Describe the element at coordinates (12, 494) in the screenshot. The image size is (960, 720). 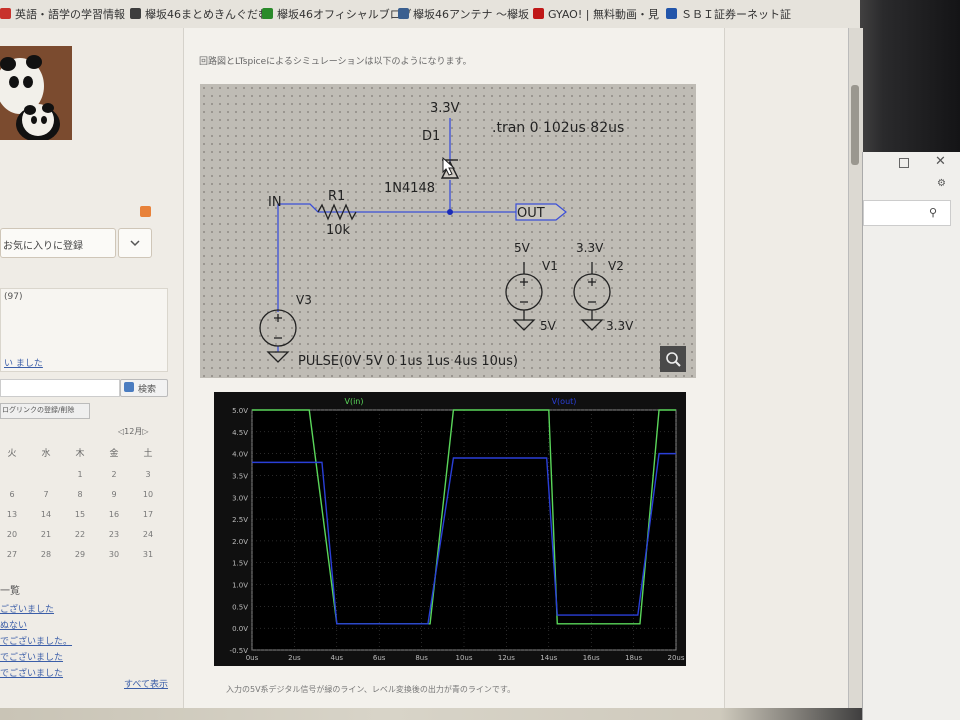
I see `calendar-day: 6` at that location.